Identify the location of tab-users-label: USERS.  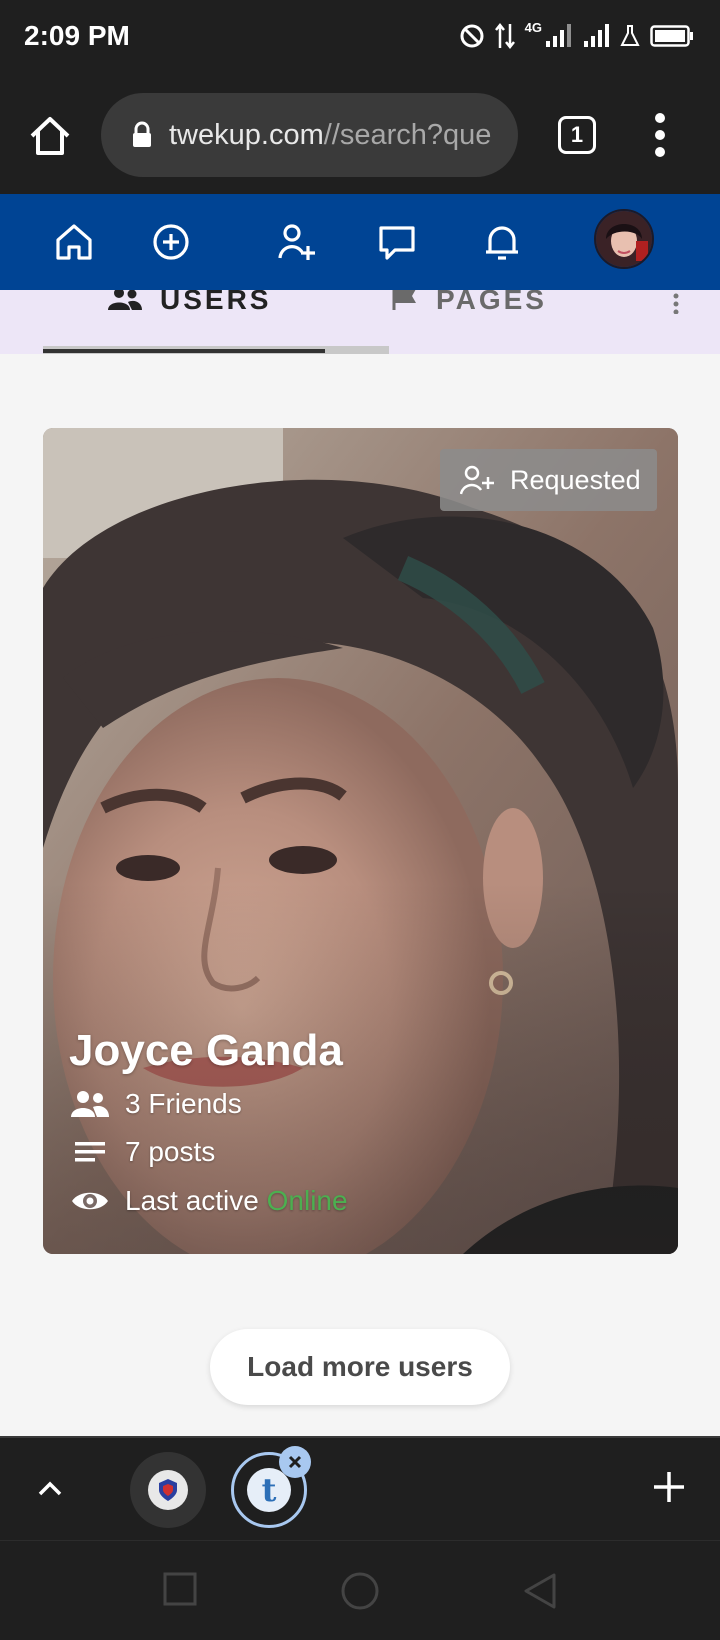
(216, 302).